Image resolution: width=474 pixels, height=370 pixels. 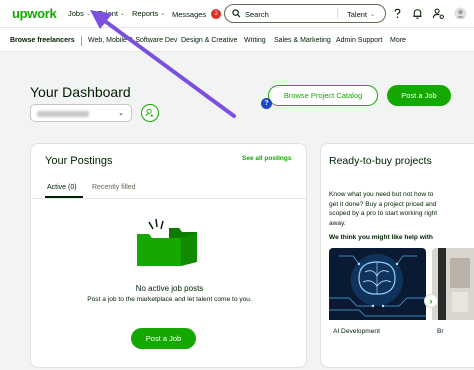 I want to click on subnav-writing: Writing, so click(x=255, y=40).